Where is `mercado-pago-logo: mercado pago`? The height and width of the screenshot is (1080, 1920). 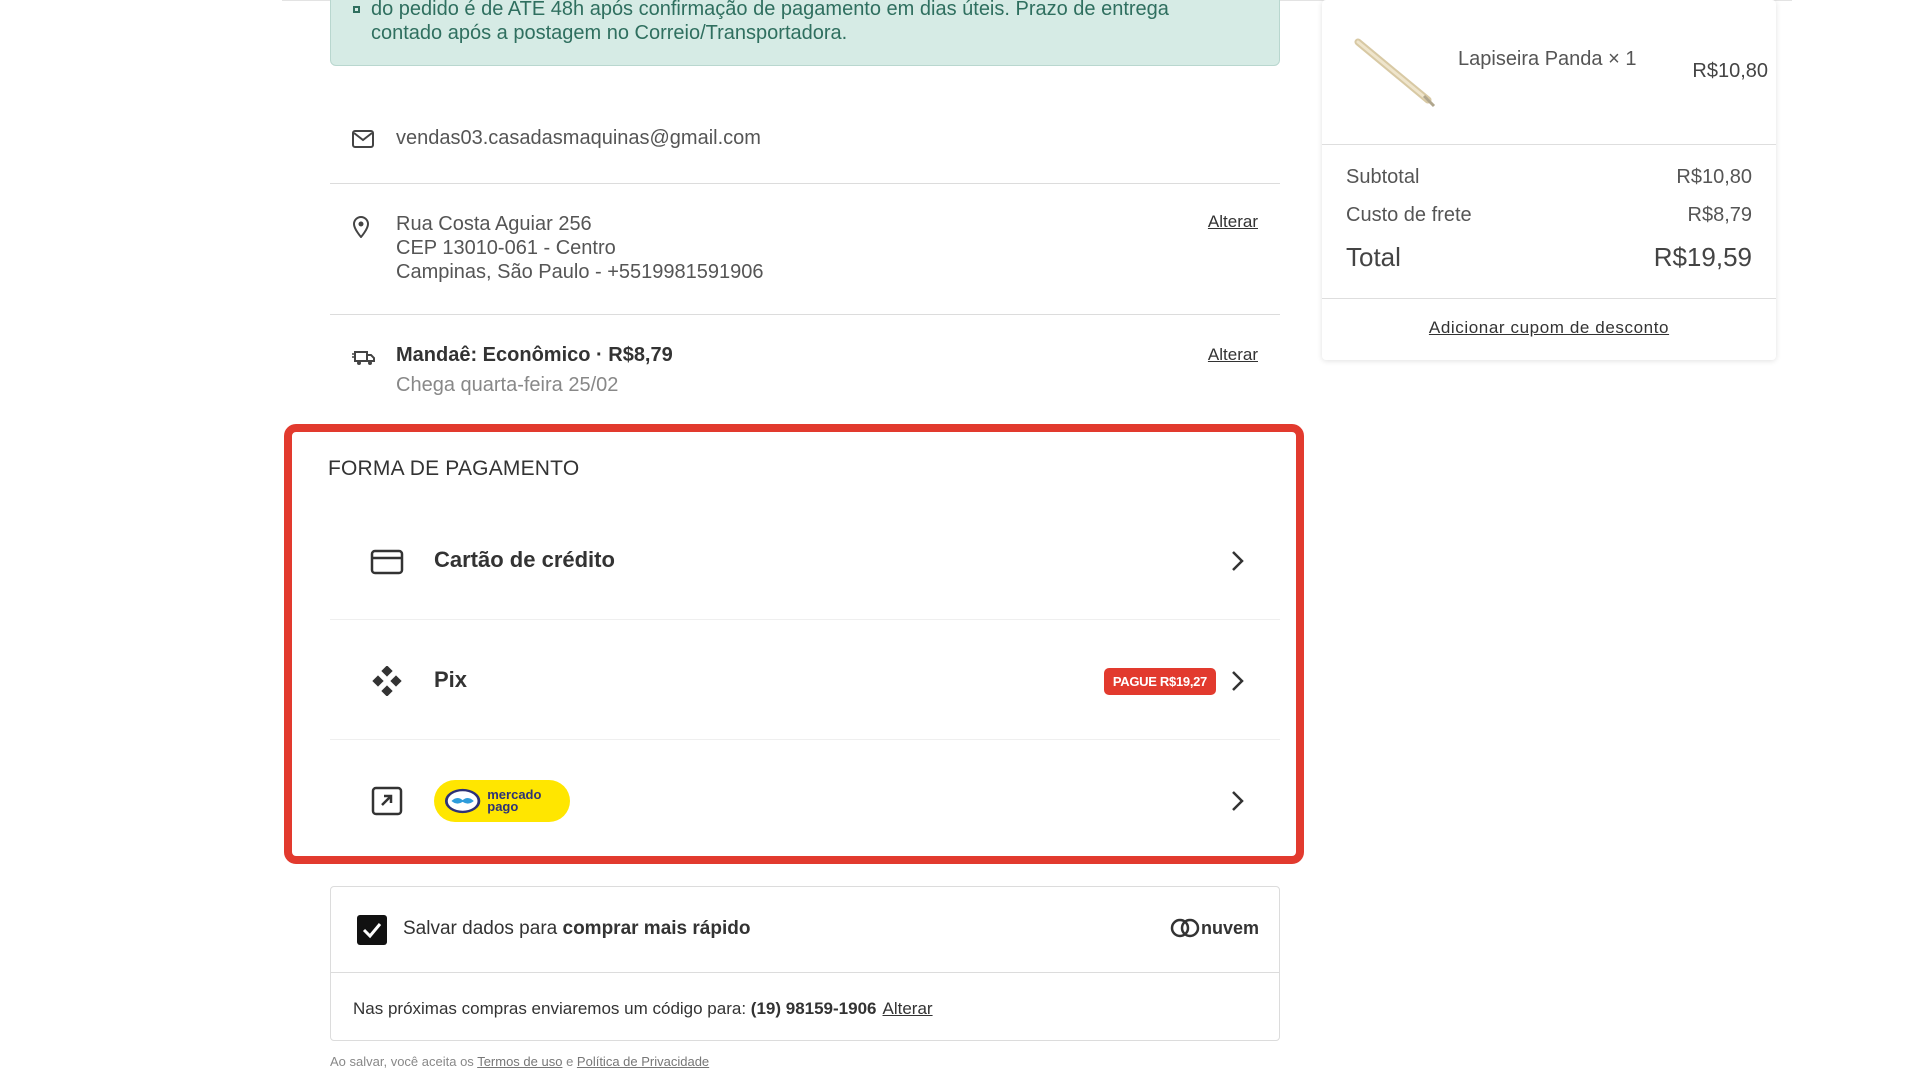 mercado-pago-logo: mercado pago is located at coordinates (502, 801).